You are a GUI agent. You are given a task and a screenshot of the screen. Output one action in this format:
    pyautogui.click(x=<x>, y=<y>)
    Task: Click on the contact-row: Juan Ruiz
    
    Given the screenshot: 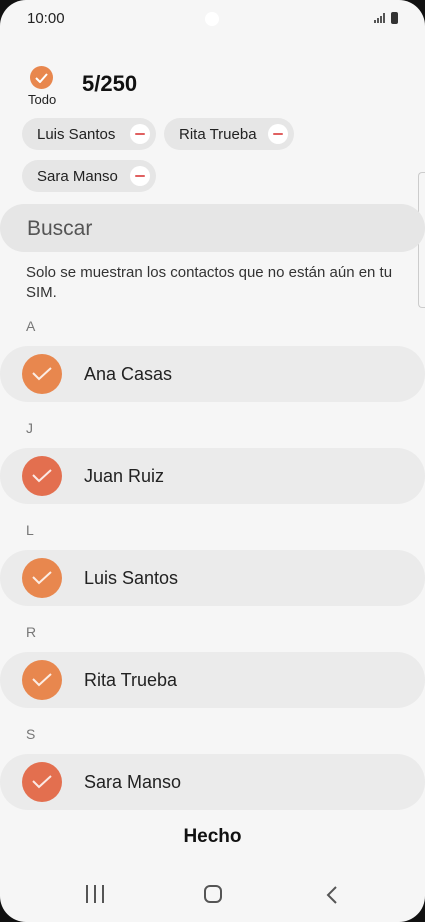 What is the action you would take?
    pyautogui.click(x=212, y=476)
    